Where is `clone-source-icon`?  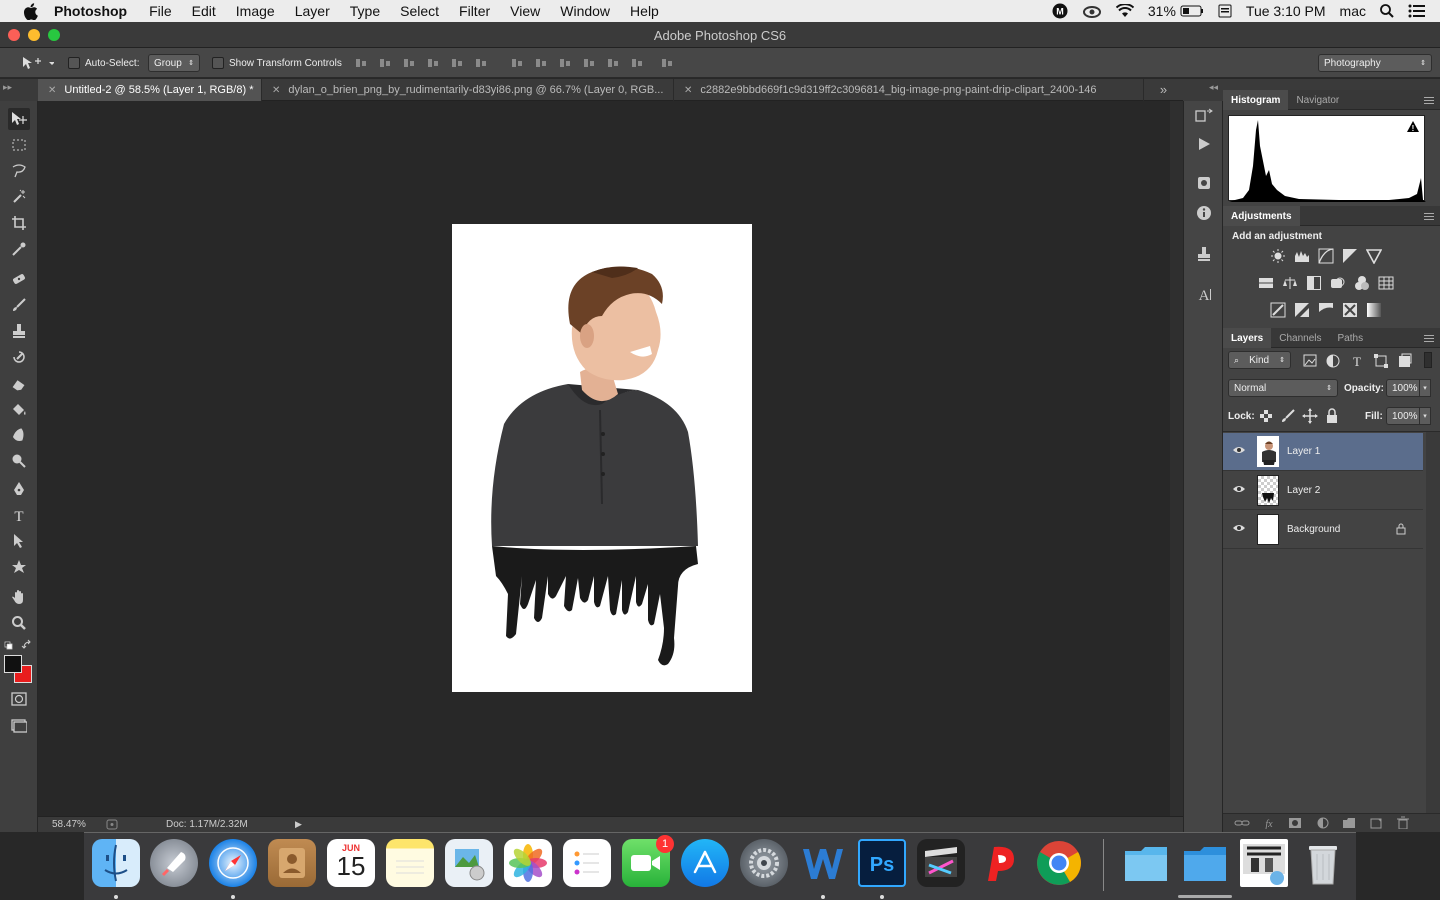 clone-source-icon is located at coordinates (1204, 254).